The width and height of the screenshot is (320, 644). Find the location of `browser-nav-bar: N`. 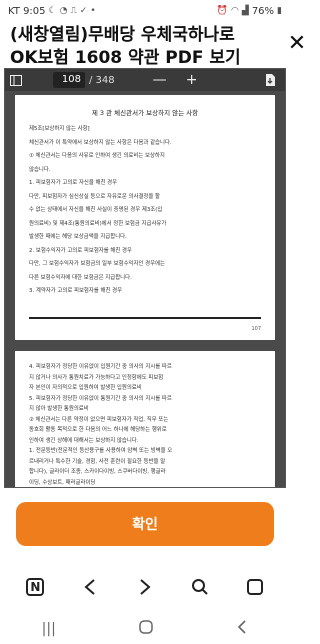

browser-nav-bar: N is located at coordinates (145, 587).